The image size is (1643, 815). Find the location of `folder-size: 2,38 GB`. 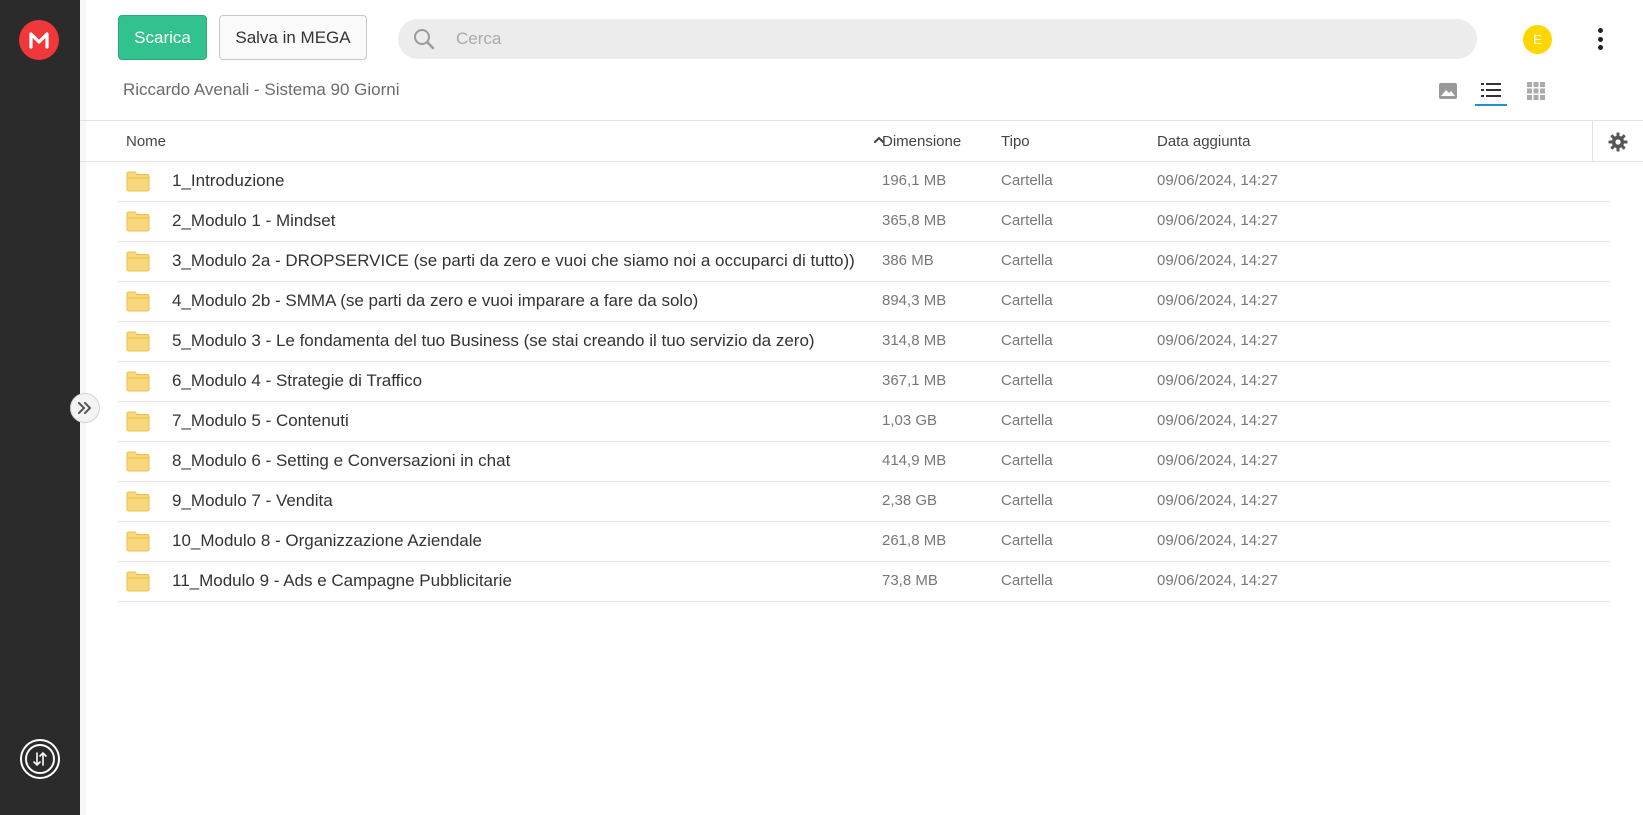

folder-size: 2,38 GB is located at coordinates (910, 500).